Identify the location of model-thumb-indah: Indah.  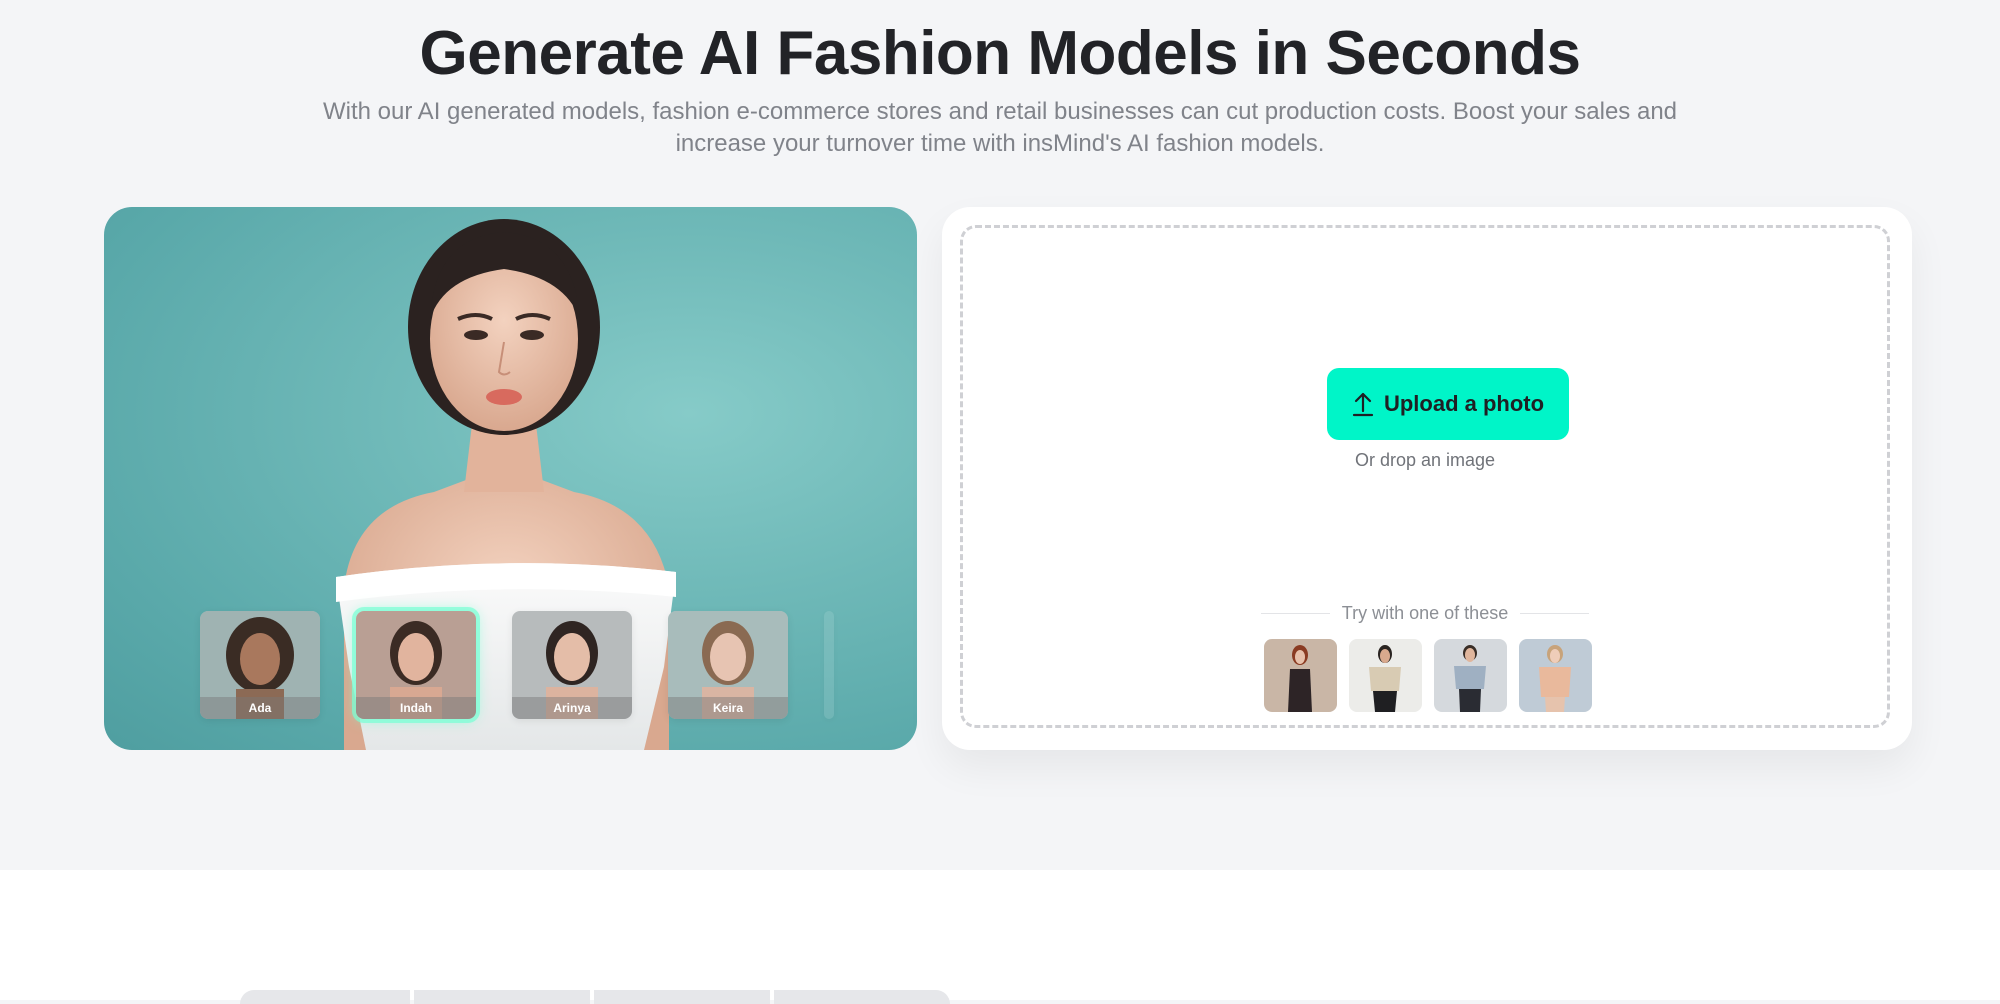
(416, 665).